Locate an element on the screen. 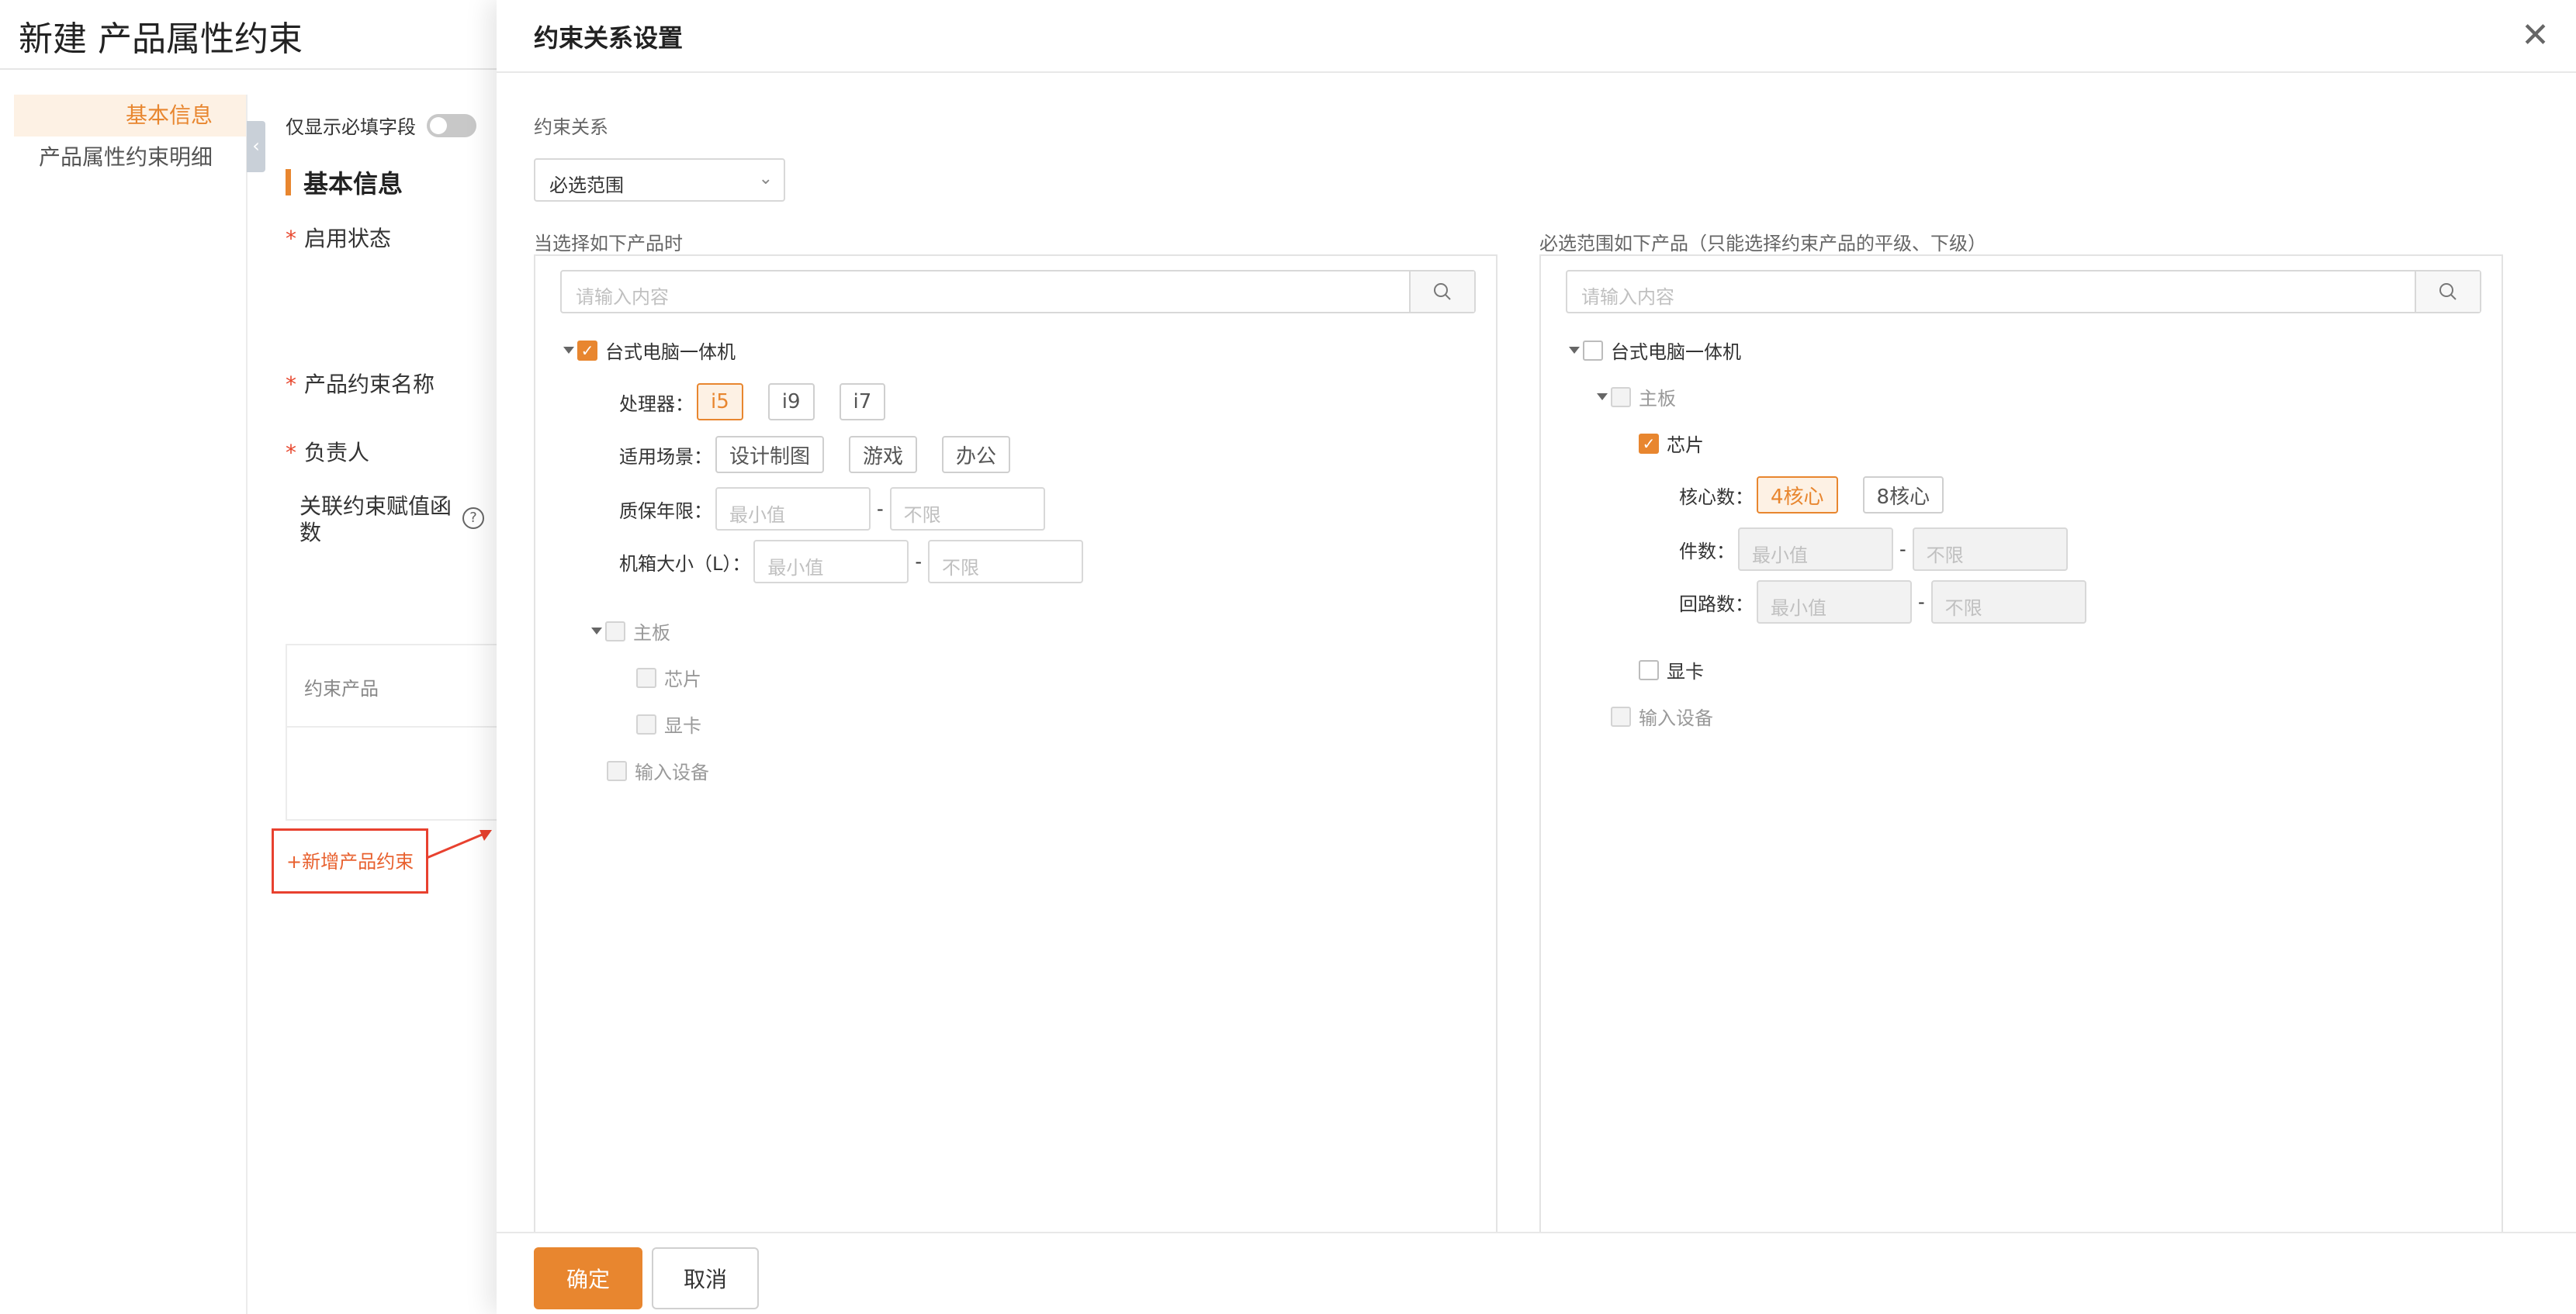  core-option-8: 8核心 is located at coordinates (1903, 494).